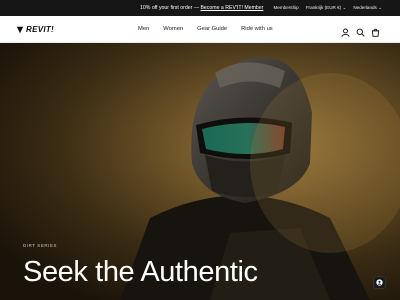 The image size is (400, 300). What do you see at coordinates (257, 29) in the screenshot?
I see `nav-item-ride-with-us: Ride with us` at bounding box center [257, 29].